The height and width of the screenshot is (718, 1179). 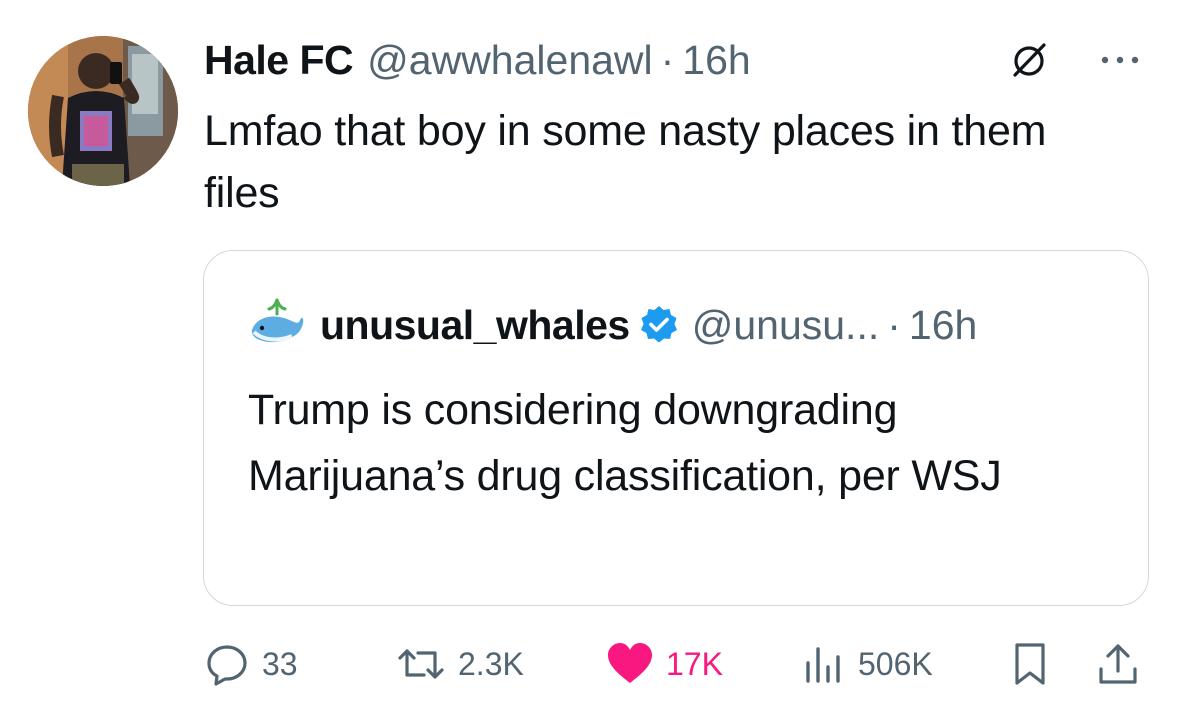 What do you see at coordinates (823, 665) in the screenshot?
I see `analytics-bars-icon` at bounding box center [823, 665].